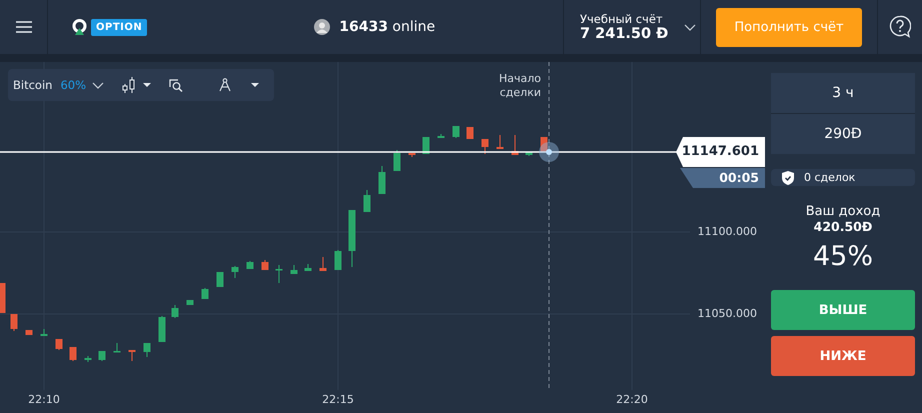 This screenshot has height=413, width=922. I want to click on payout-percent: 45%, so click(843, 256).